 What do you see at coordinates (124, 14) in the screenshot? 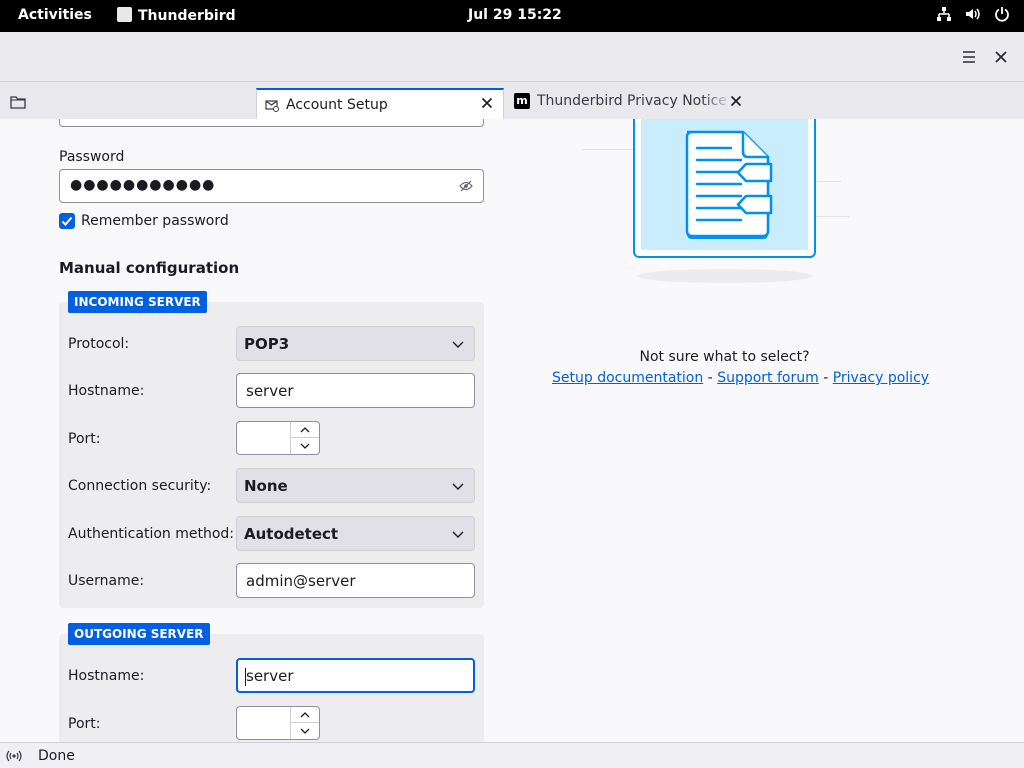
I see `thunderbird-app-icon` at bounding box center [124, 14].